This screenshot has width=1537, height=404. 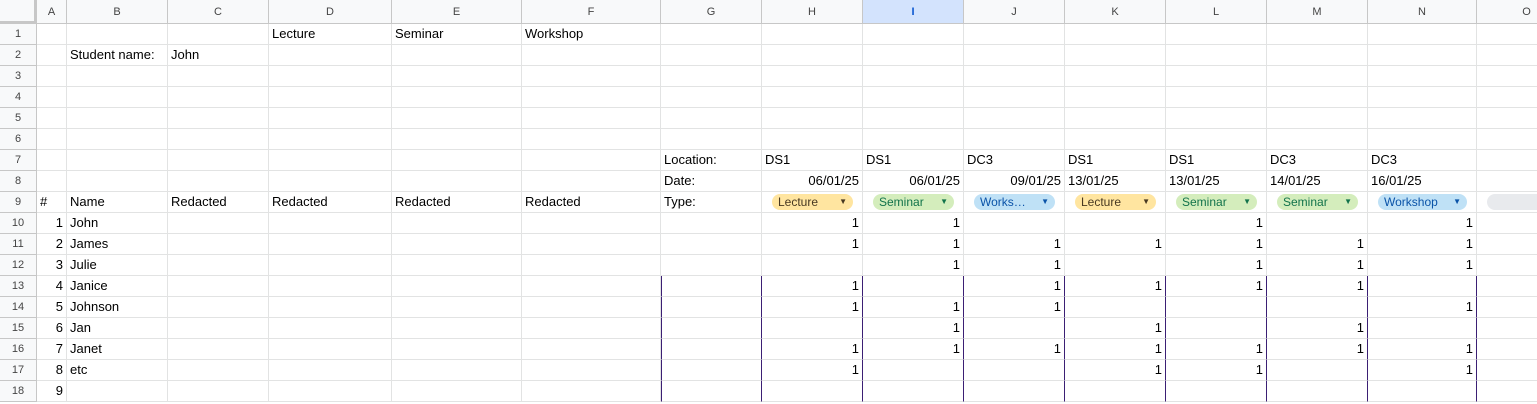 What do you see at coordinates (591, 181) in the screenshot?
I see `cell-f8` at bounding box center [591, 181].